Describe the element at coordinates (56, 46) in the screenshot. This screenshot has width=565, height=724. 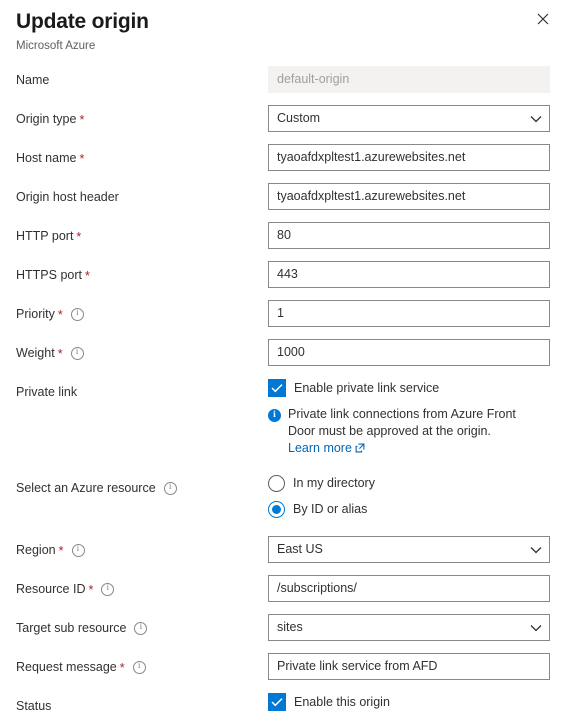
I see `panel-subtitle: Microsoft Azure` at that location.